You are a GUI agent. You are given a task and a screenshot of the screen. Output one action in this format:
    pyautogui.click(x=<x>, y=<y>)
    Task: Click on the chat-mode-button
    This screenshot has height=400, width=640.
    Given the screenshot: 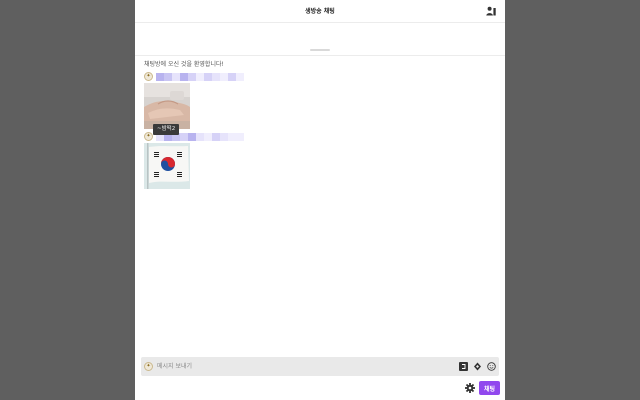 What is the action you would take?
    pyautogui.click(x=463, y=366)
    